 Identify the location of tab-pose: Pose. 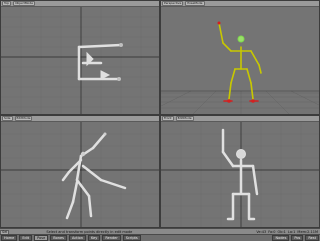
(41, 238).